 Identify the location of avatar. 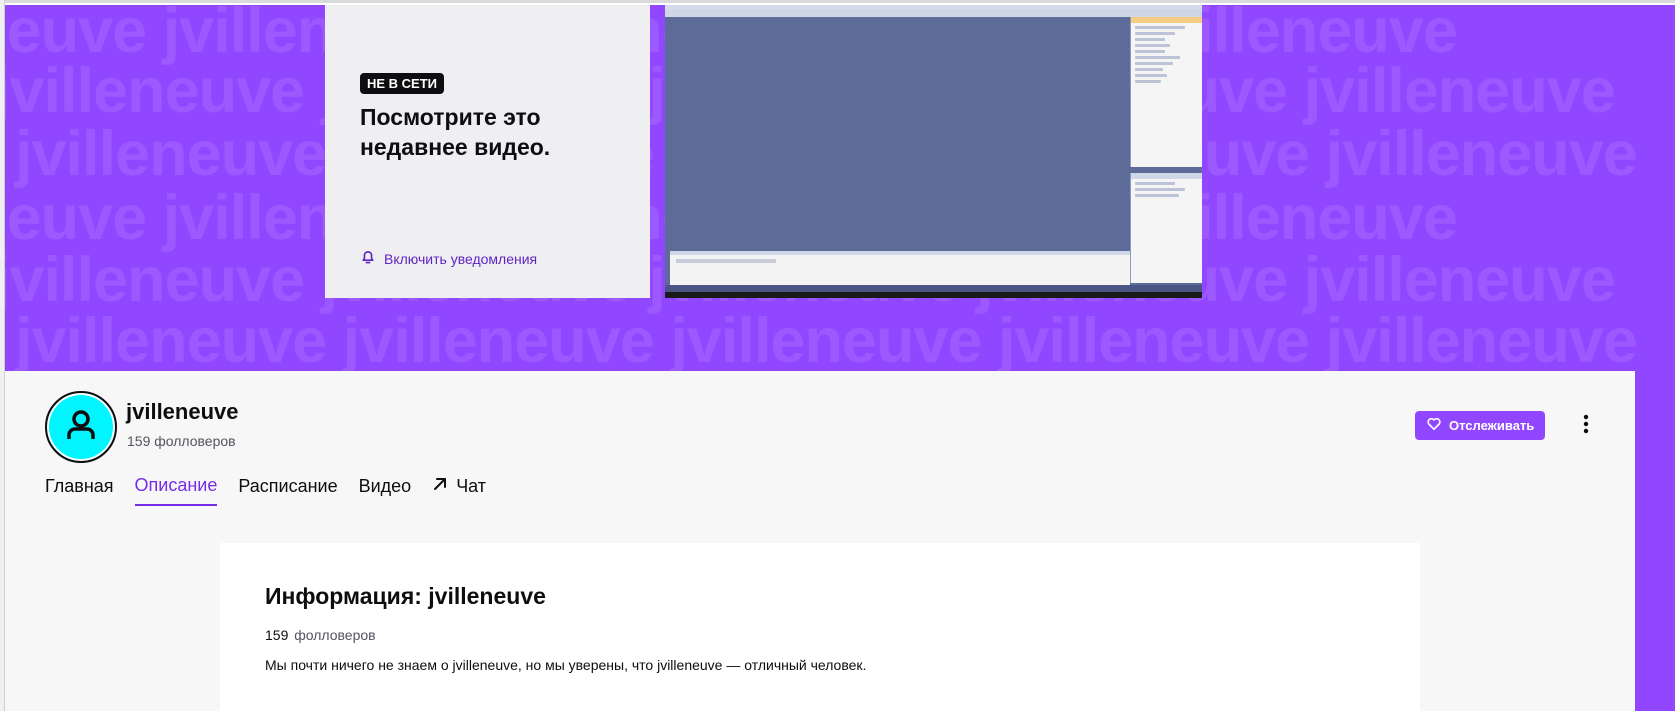
(81, 427).